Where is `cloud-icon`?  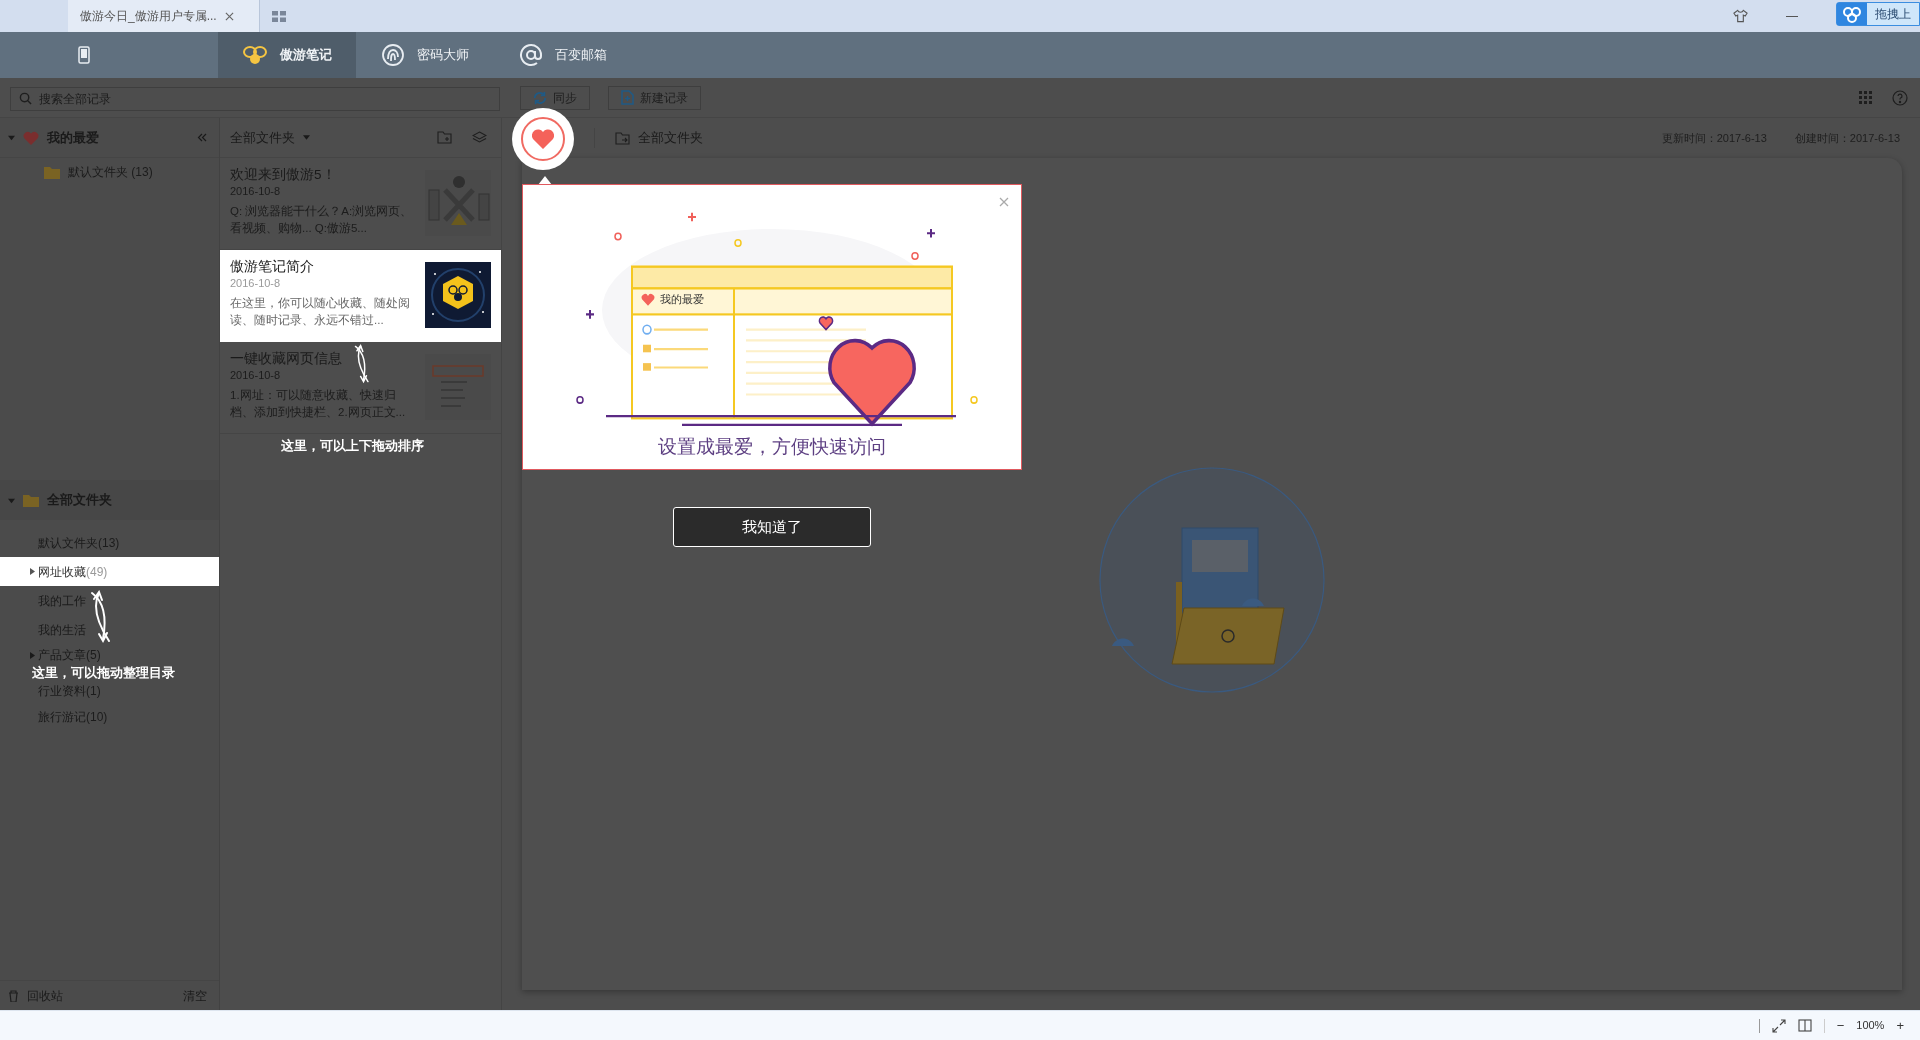 cloud-icon is located at coordinates (1852, 14).